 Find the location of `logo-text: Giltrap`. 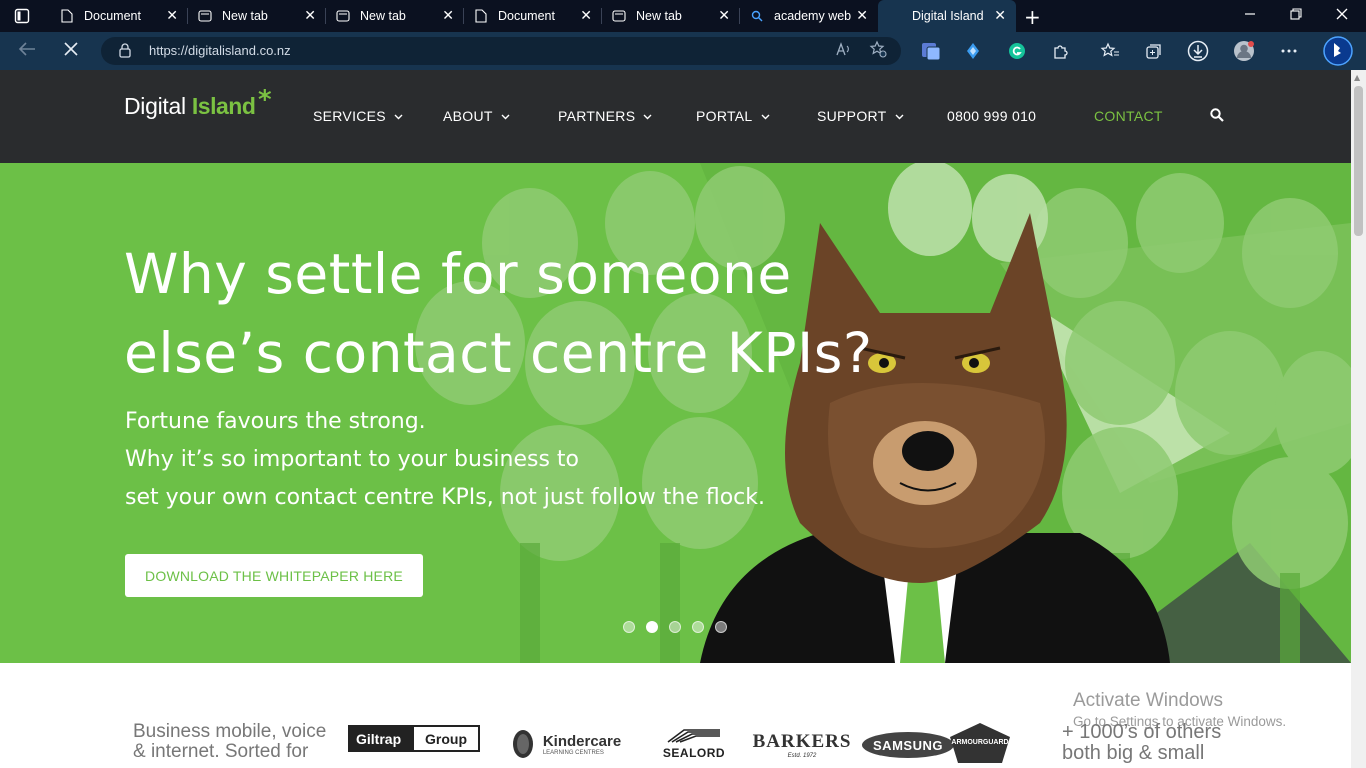

logo-text: Giltrap is located at coordinates (382, 738).